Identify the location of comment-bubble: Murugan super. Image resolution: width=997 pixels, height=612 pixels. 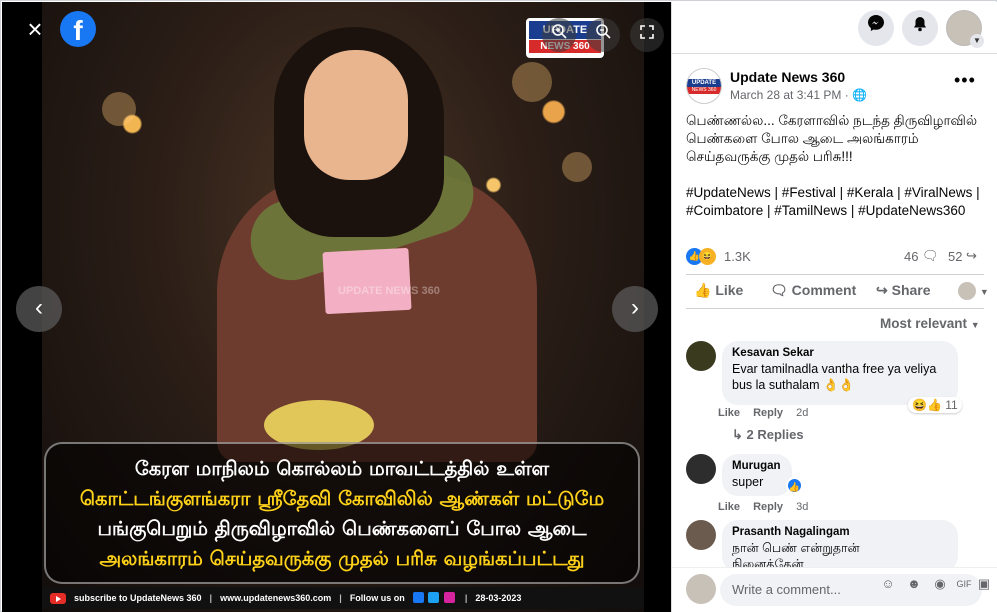
(757, 475).